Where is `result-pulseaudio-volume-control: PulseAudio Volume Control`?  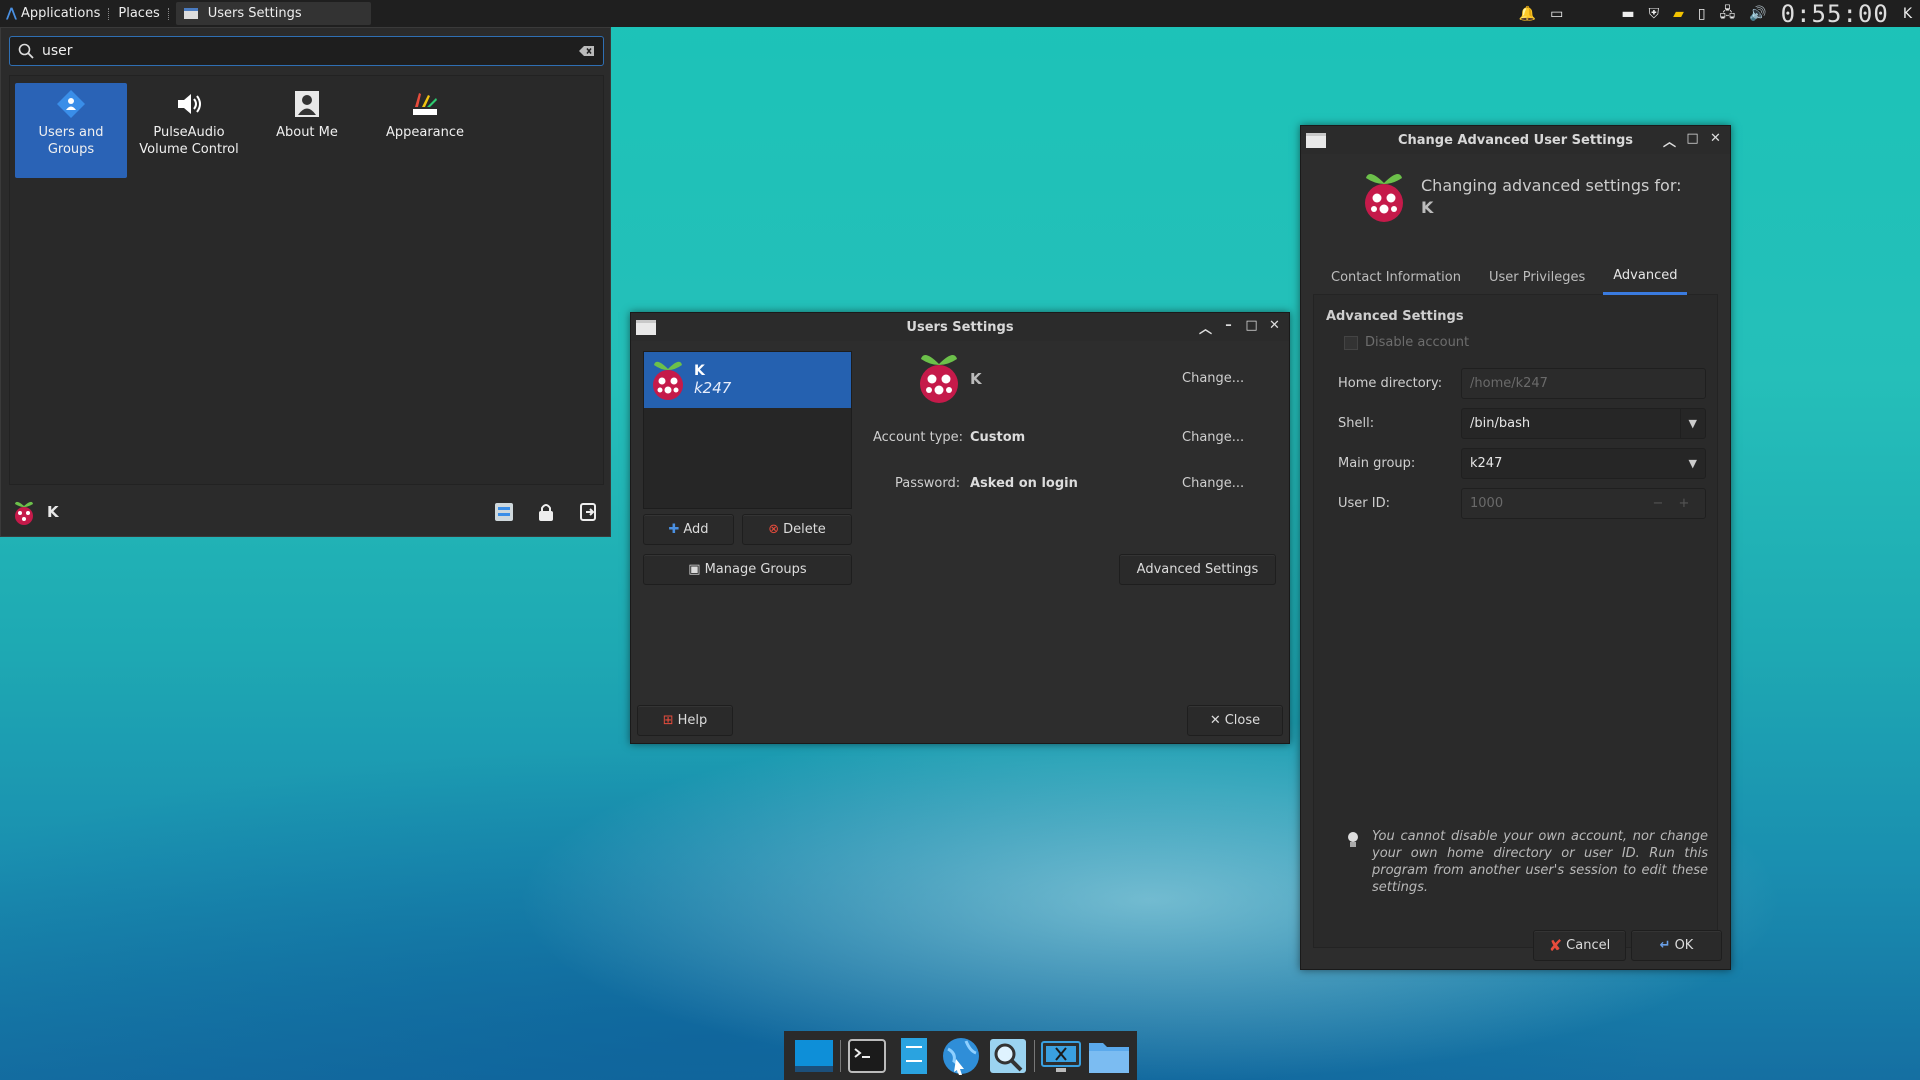
result-pulseaudio-volume-control: PulseAudio Volume Control is located at coordinates (189, 130).